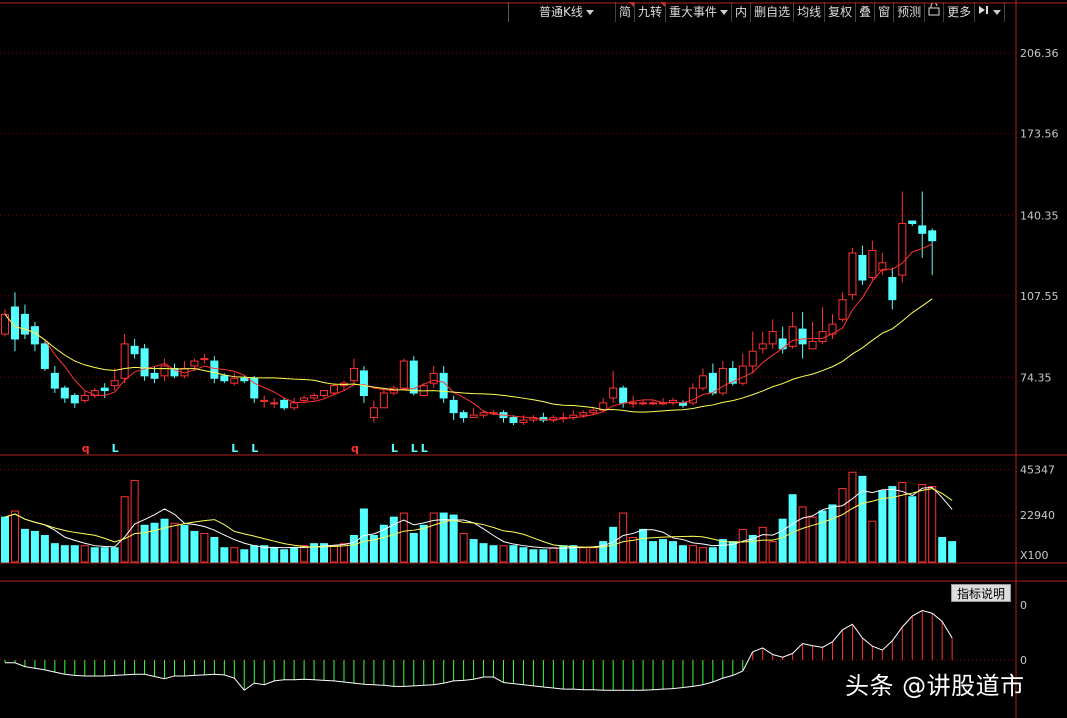 The height and width of the screenshot is (718, 1067). What do you see at coordinates (1037, 470) in the screenshot?
I see `volume-tick-label: 45347` at bounding box center [1037, 470].